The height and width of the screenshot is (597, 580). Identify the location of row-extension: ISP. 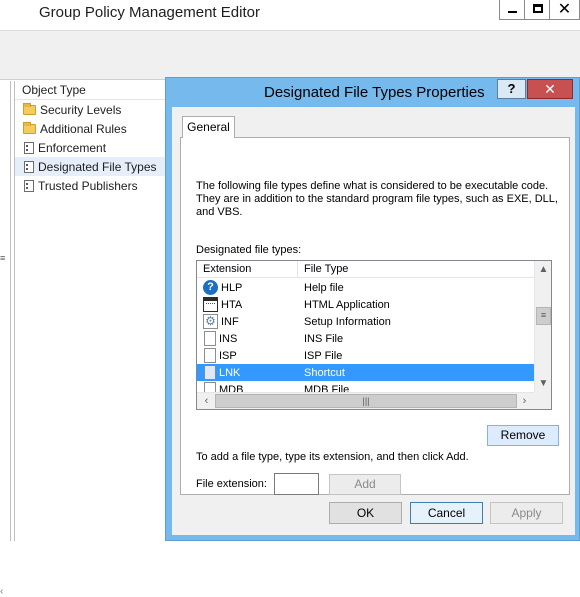
(228, 355).